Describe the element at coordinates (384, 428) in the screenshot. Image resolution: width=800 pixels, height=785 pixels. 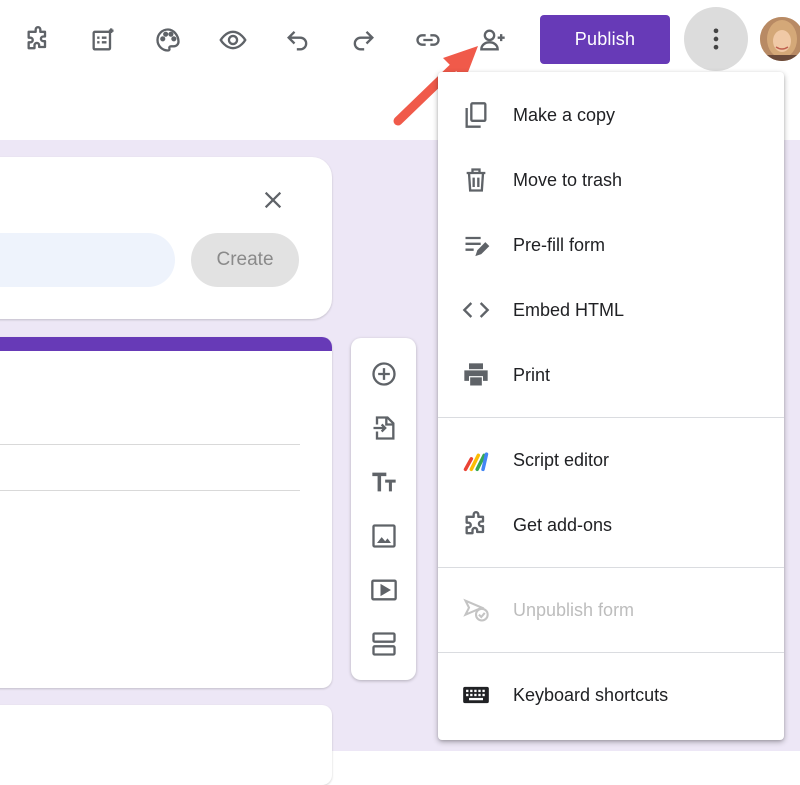
I see `import-questions-icon` at that location.